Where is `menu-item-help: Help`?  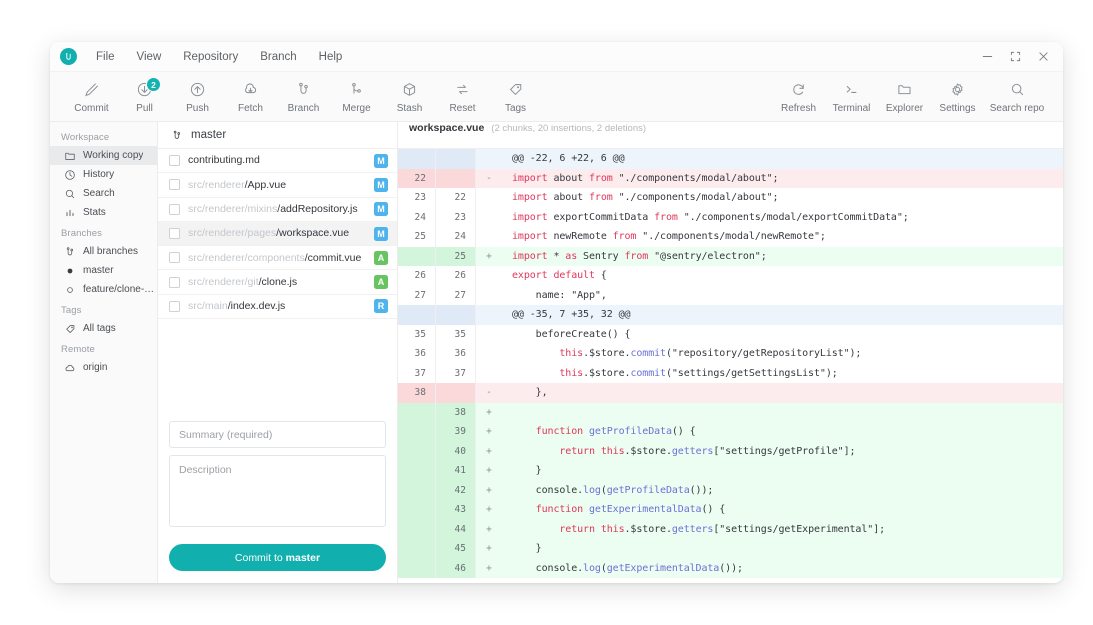 menu-item-help: Help is located at coordinates (331, 57).